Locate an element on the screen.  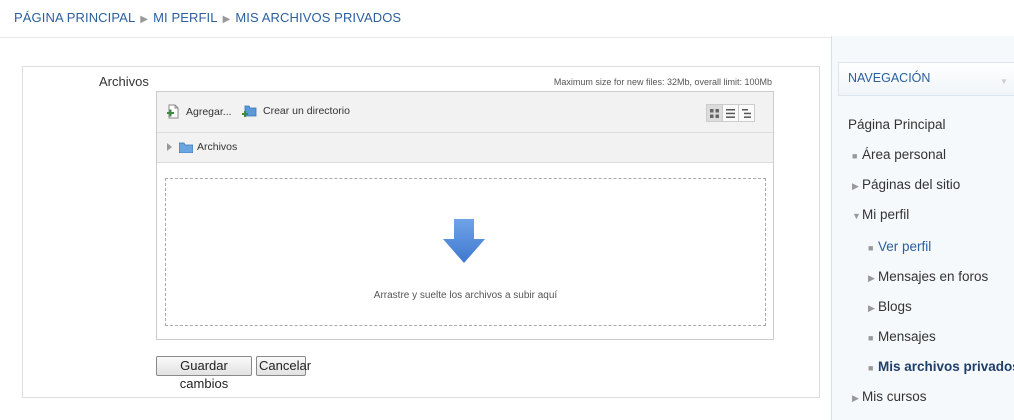
nav-item-label: Área personal is located at coordinates (904, 154).